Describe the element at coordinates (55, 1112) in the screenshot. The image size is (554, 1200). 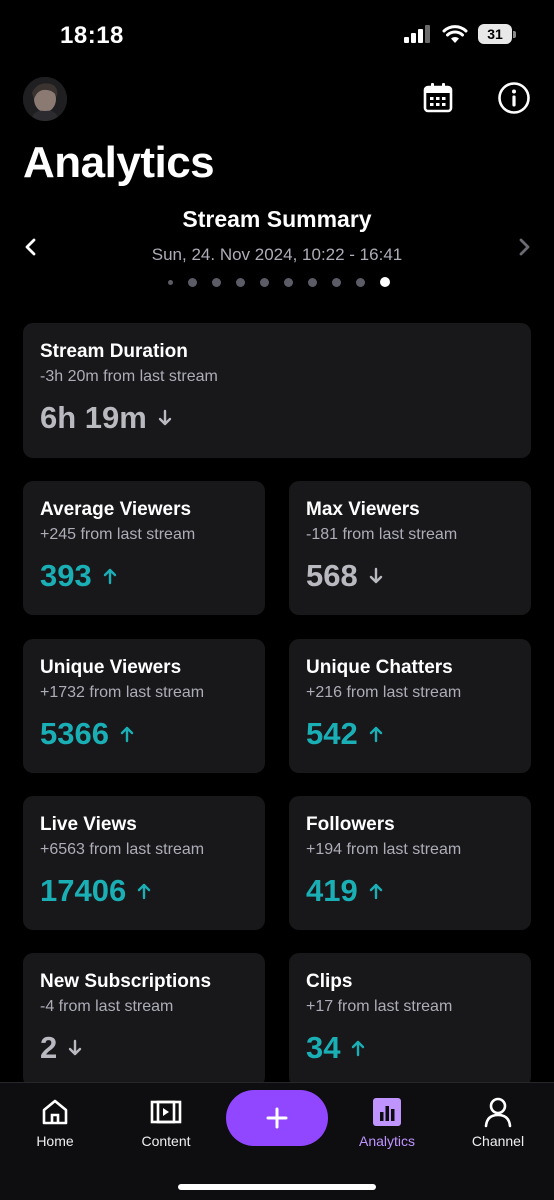
I see `home-icon` at that location.